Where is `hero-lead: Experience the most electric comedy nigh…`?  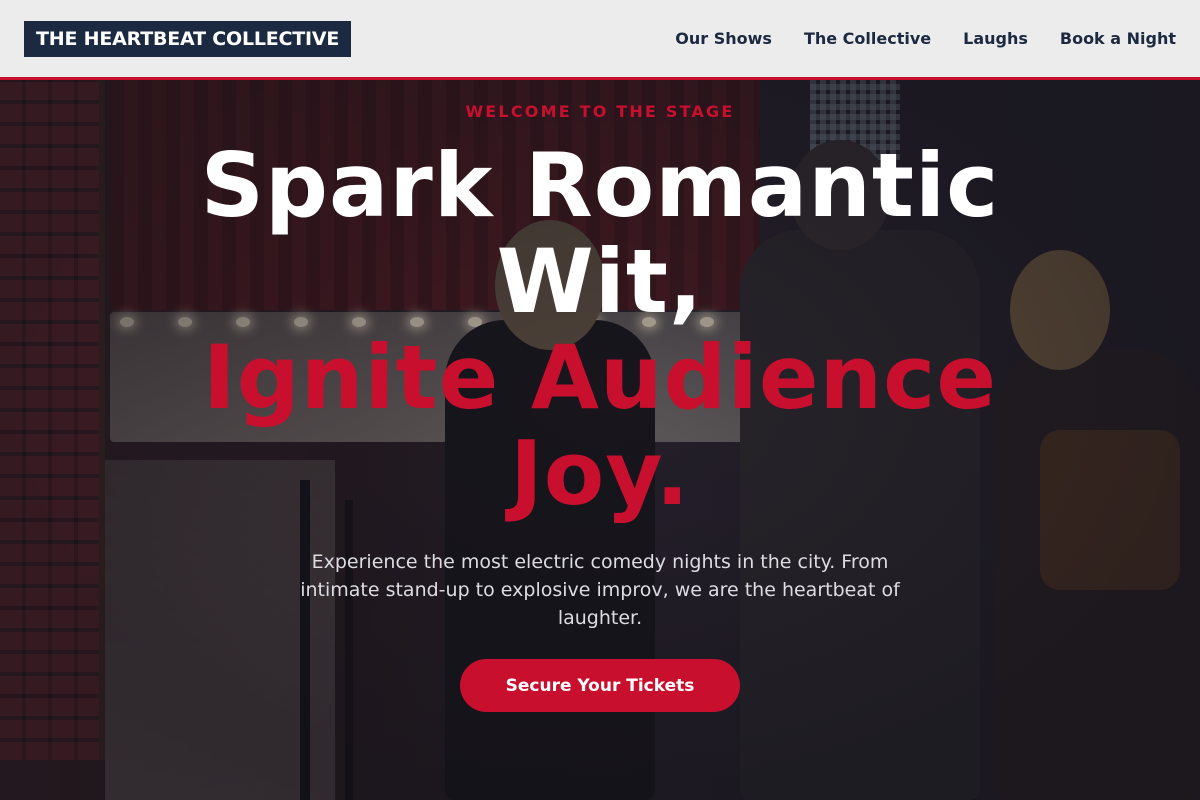 hero-lead: Experience the most electric comedy nigh… is located at coordinates (600, 590).